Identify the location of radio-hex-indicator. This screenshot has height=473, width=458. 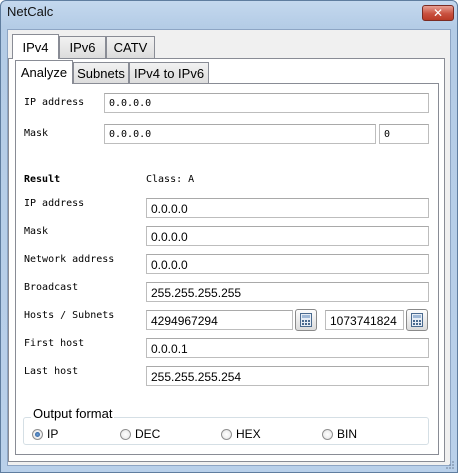
(226, 434).